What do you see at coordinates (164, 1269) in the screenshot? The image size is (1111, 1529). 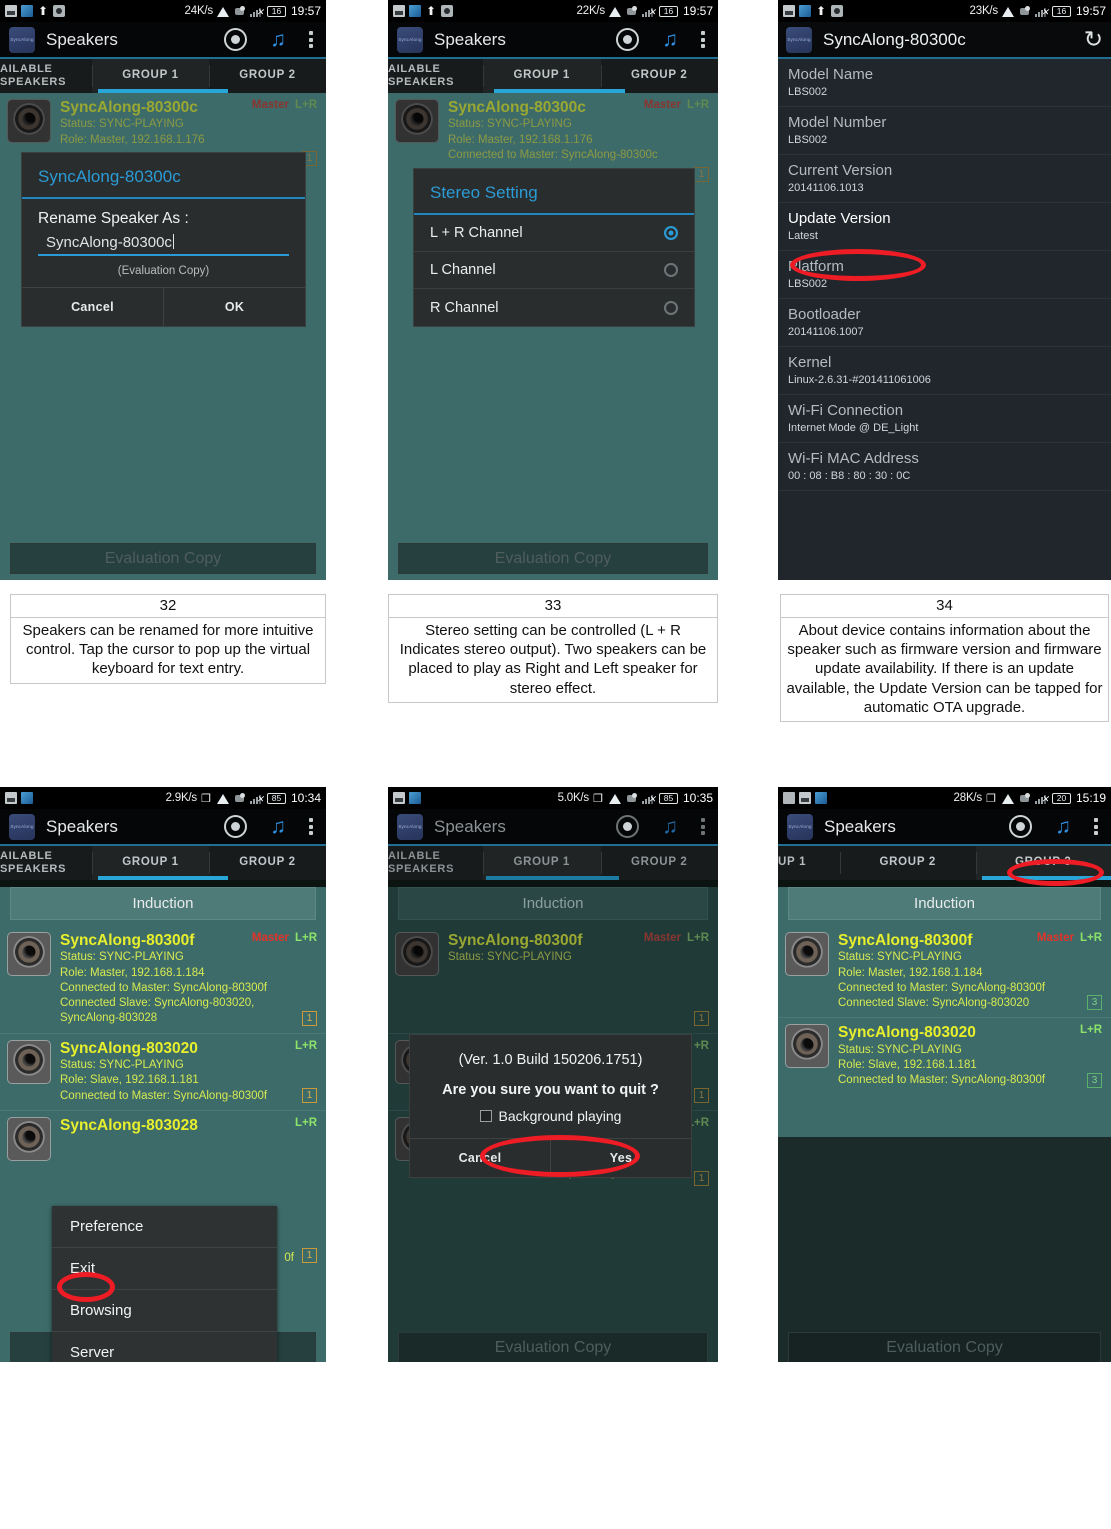 I see `menu-item-exit: Exit` at bounding box center [164, 1269].